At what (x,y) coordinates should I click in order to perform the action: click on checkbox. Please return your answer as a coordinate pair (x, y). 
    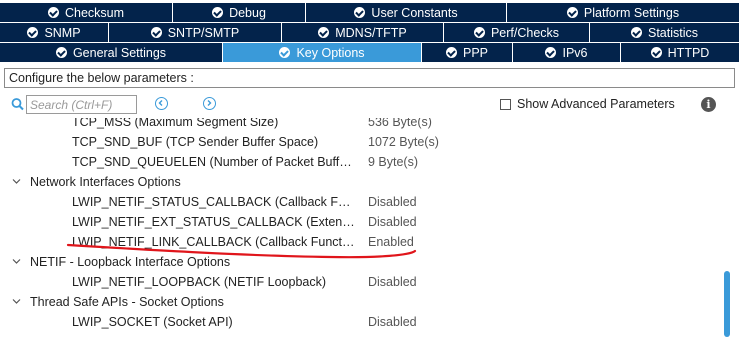
    Looking at the image, I should click on (505, 104).